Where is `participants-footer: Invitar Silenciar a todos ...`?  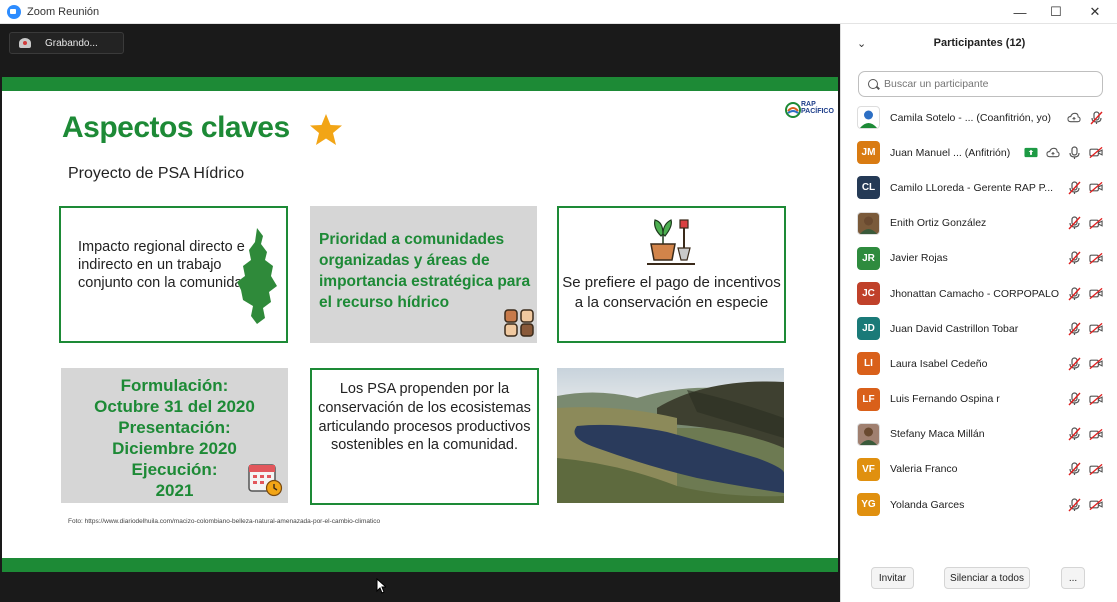 participants-footer: Invitar Silenciar a todos ... is located at coordinates (979, 578).